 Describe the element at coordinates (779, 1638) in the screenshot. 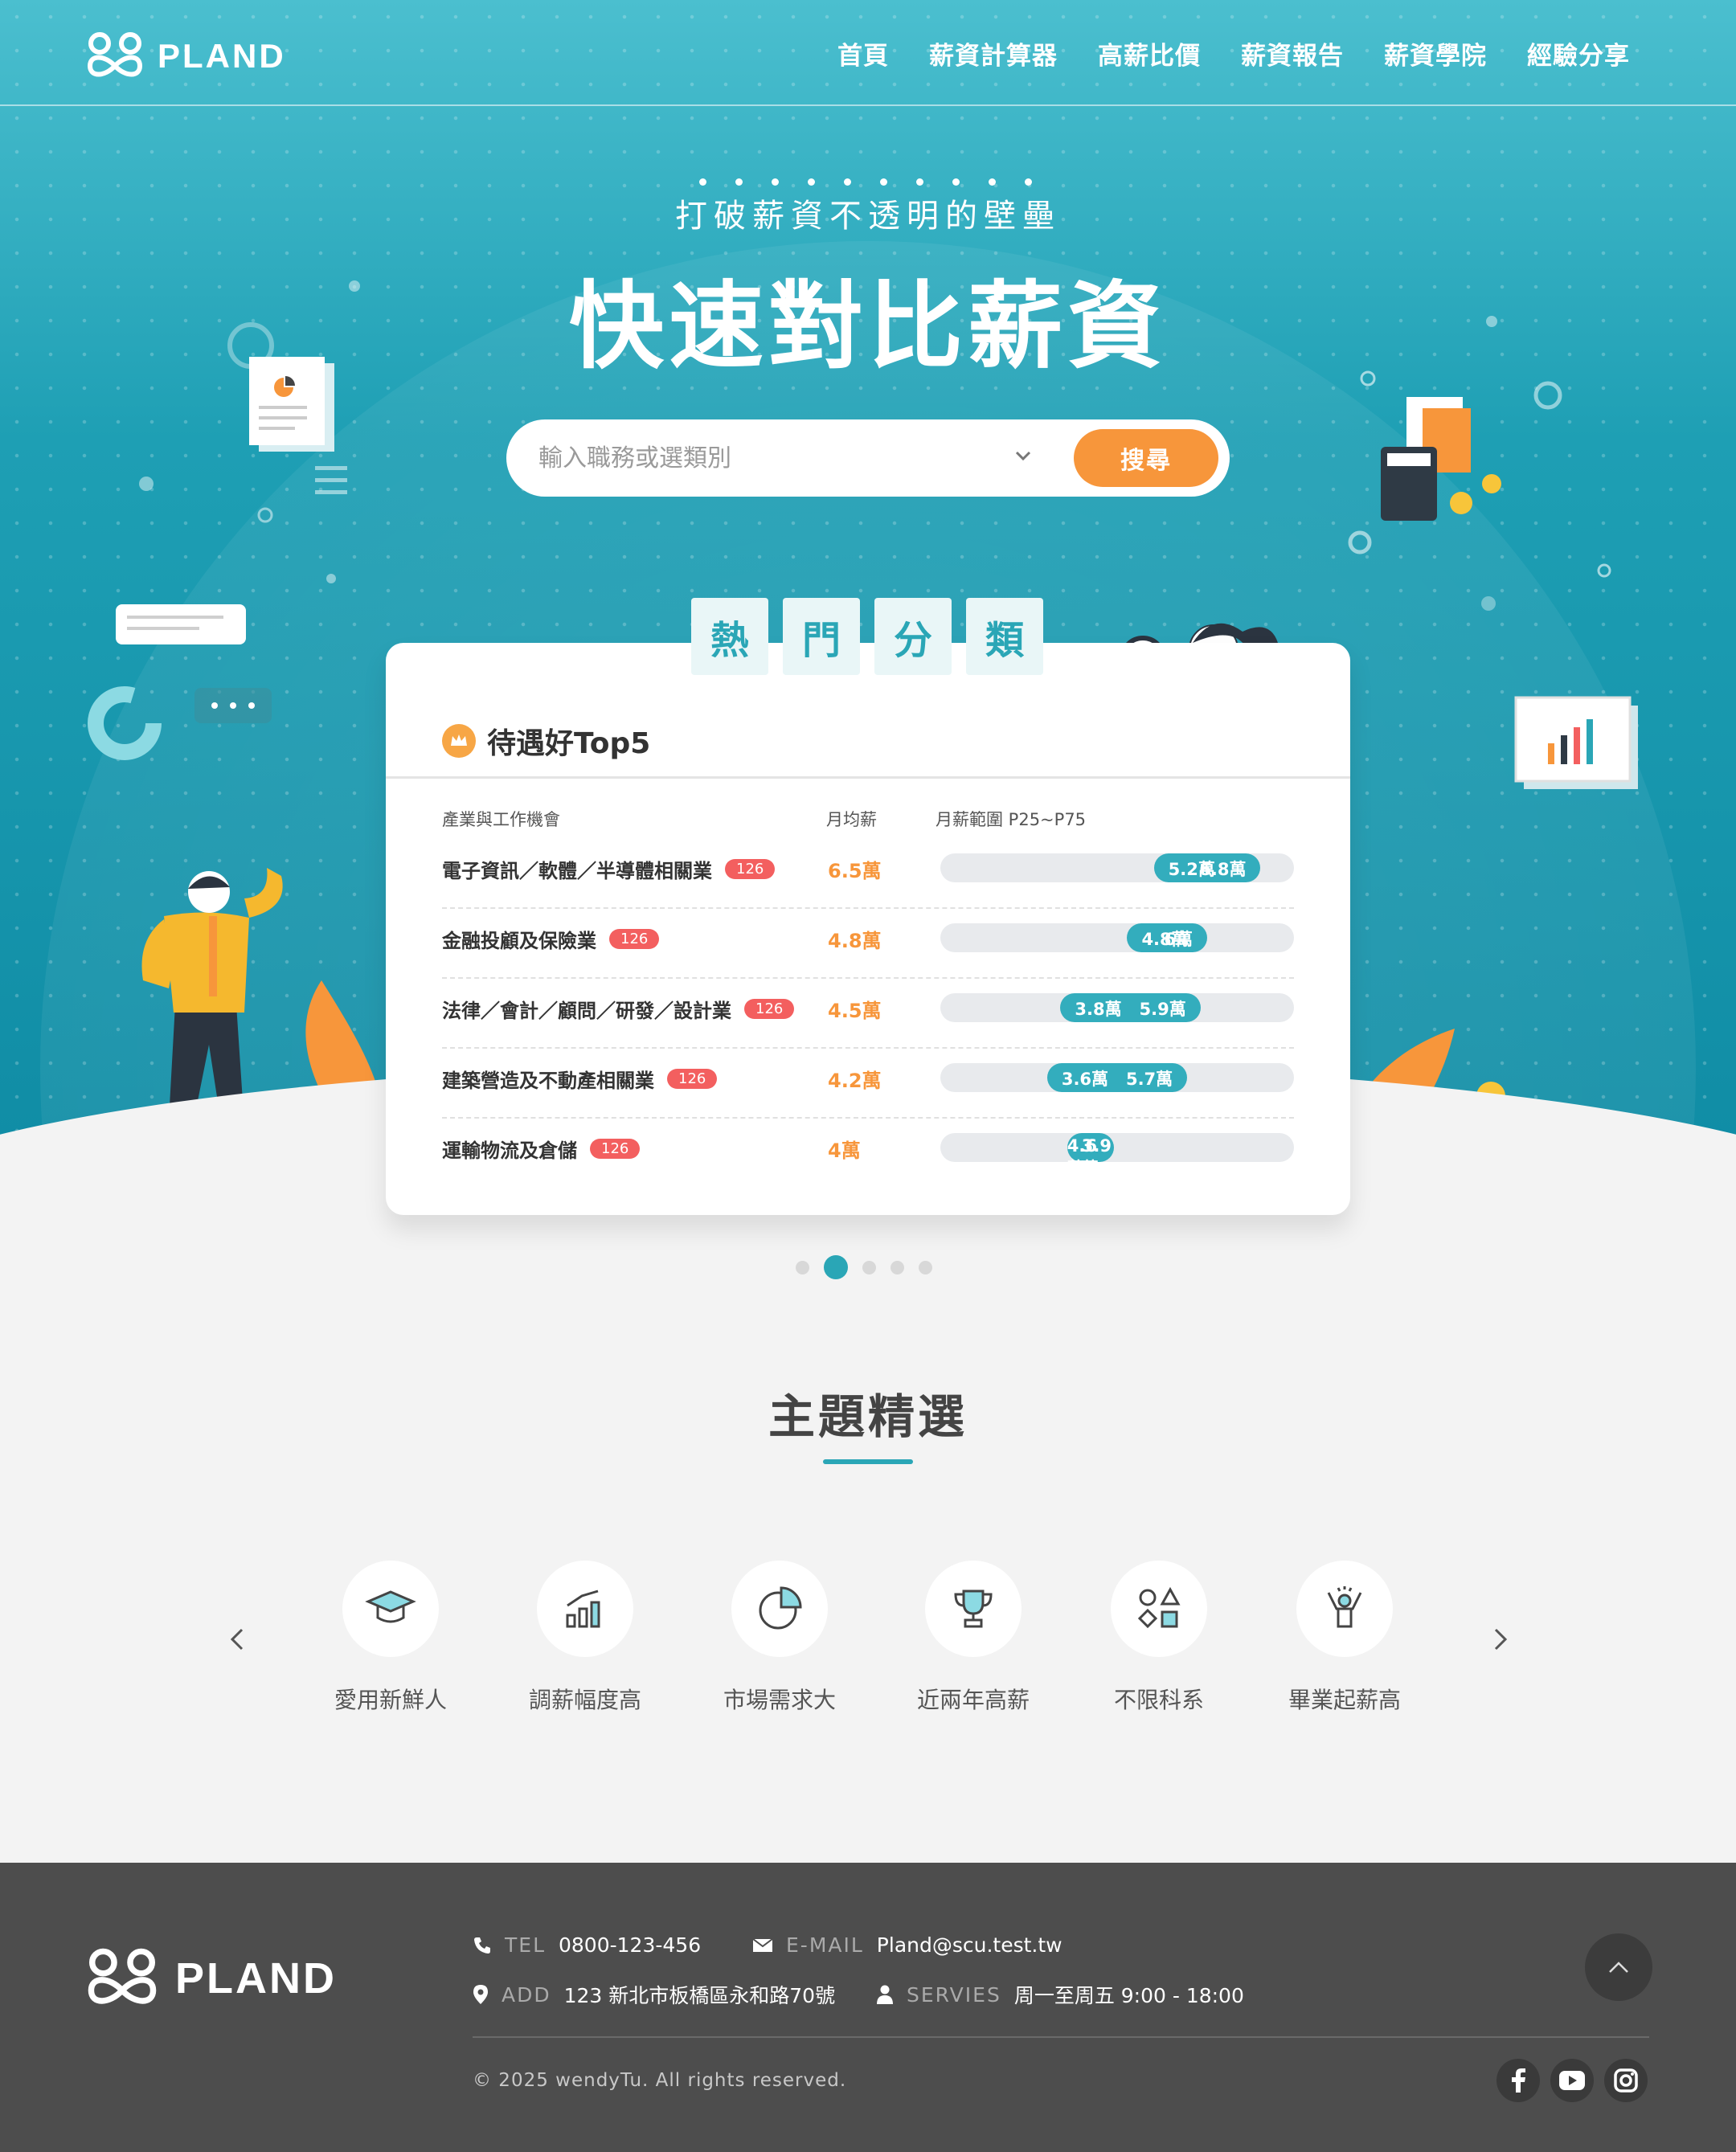

I see `theme-item: 市場需求大` at that location.